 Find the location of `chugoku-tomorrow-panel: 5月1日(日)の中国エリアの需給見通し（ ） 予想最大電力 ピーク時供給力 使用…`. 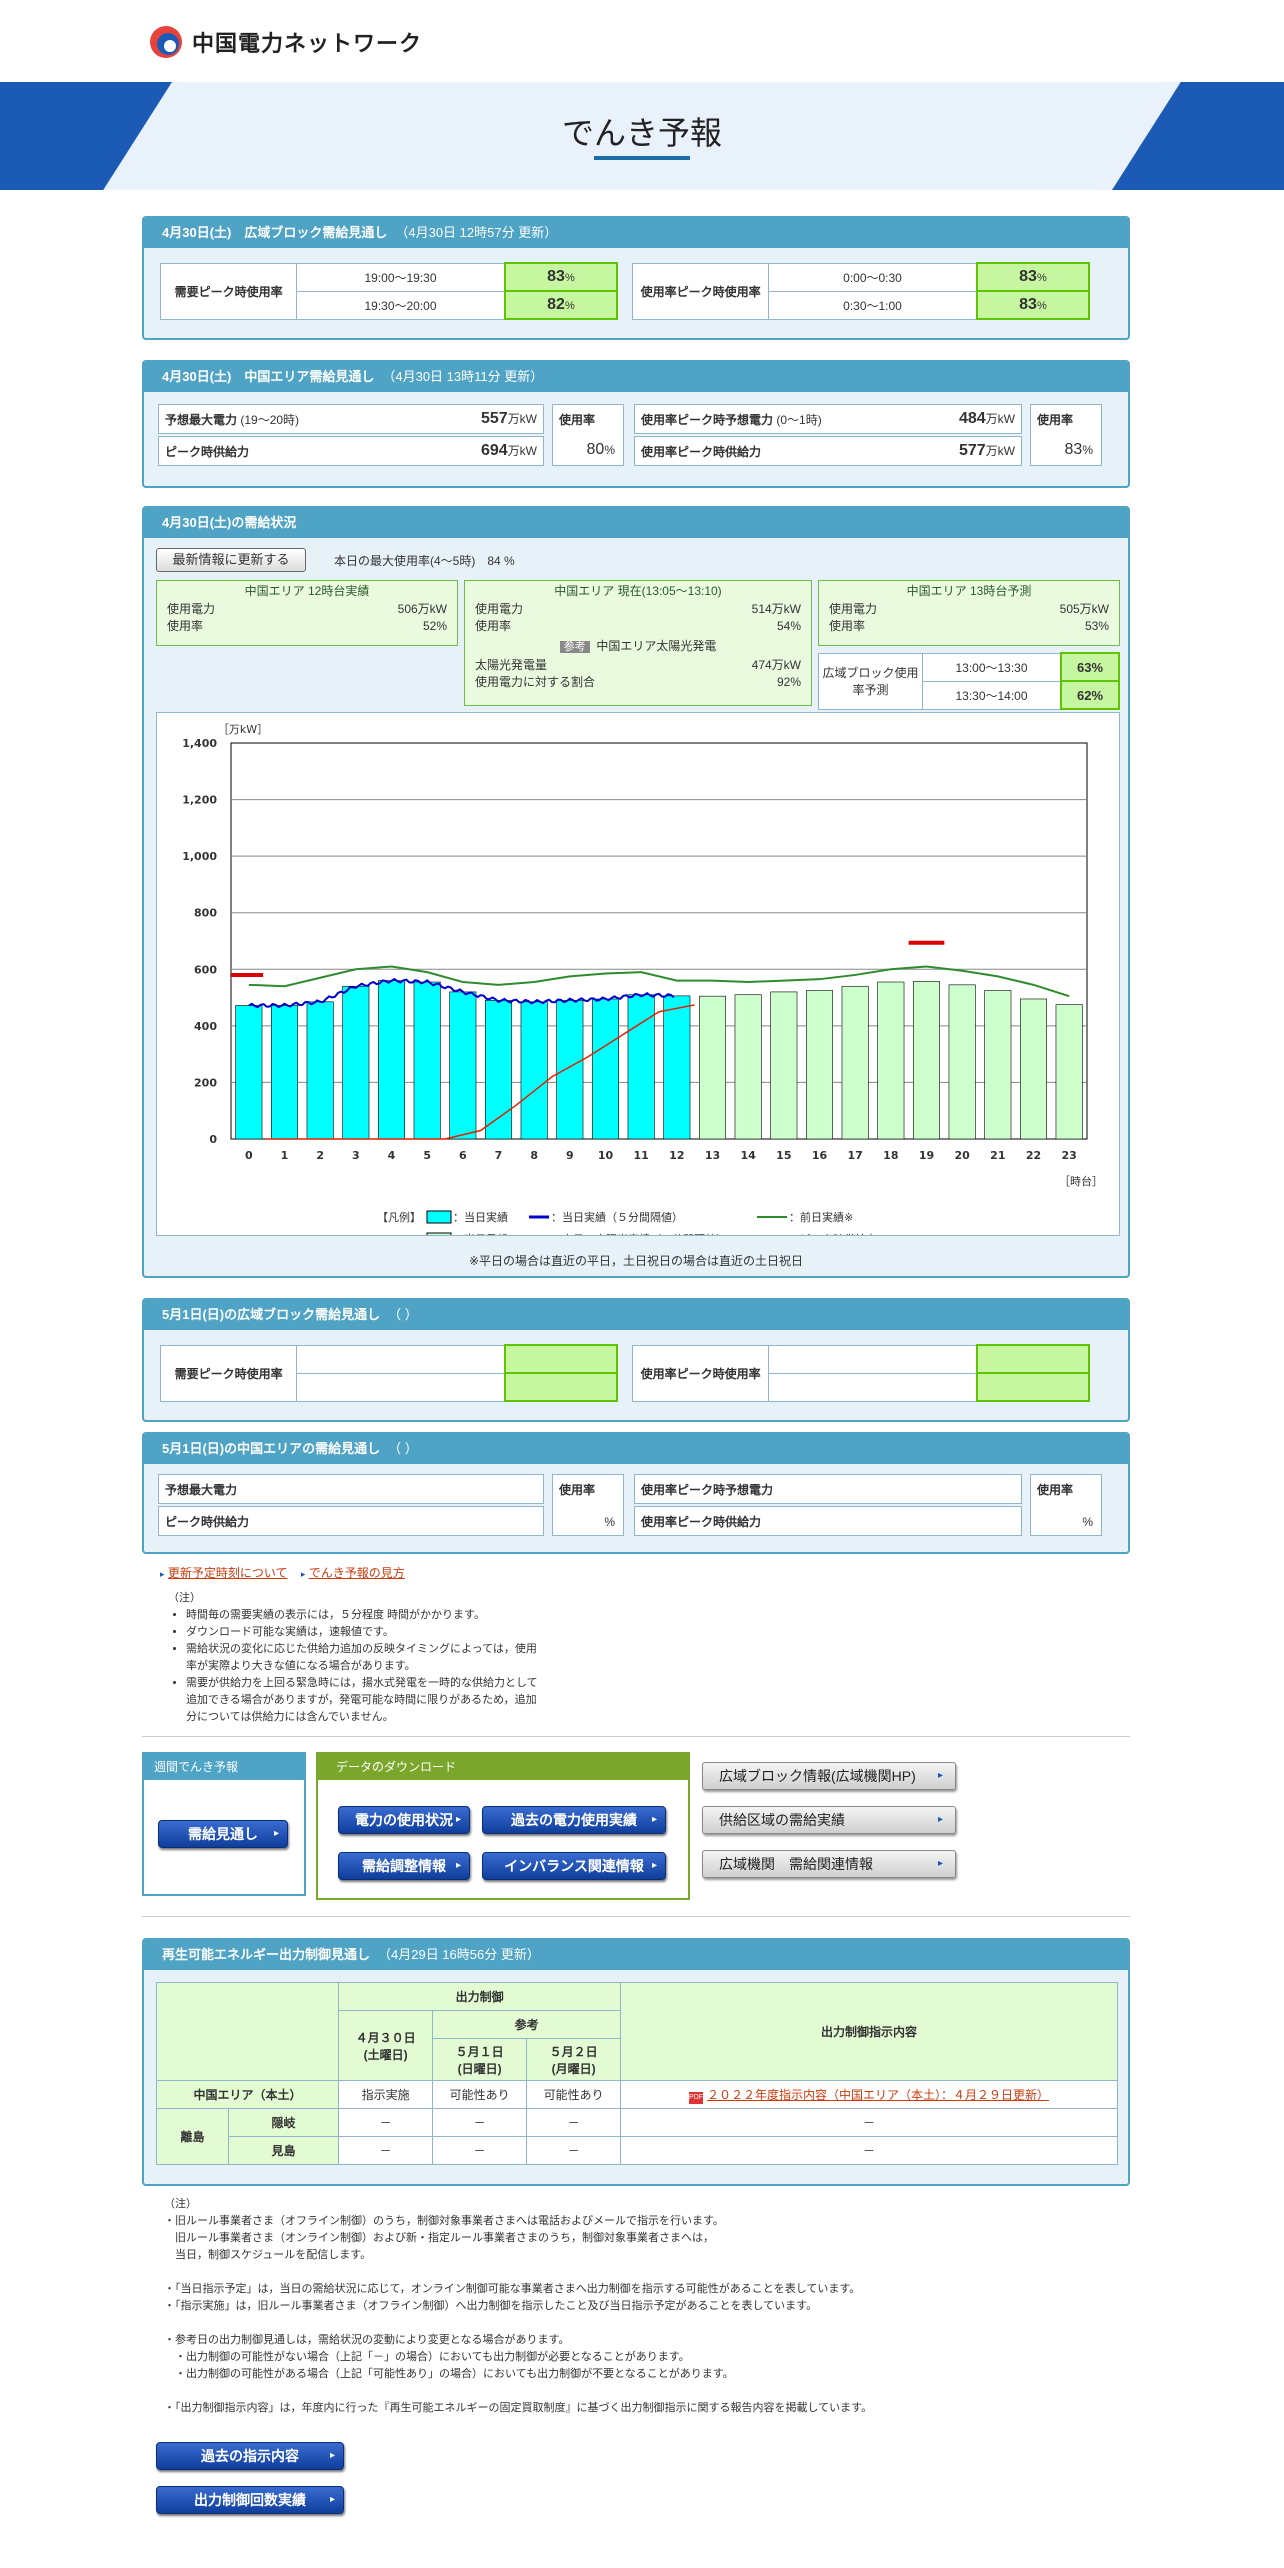

chugoku-tomorrow-panel: 5月1日(日)の中国エリアの需給見通し（ ） 予想最大電力 ピーク時供給力 使用… is located at coordinates (636, 1493).